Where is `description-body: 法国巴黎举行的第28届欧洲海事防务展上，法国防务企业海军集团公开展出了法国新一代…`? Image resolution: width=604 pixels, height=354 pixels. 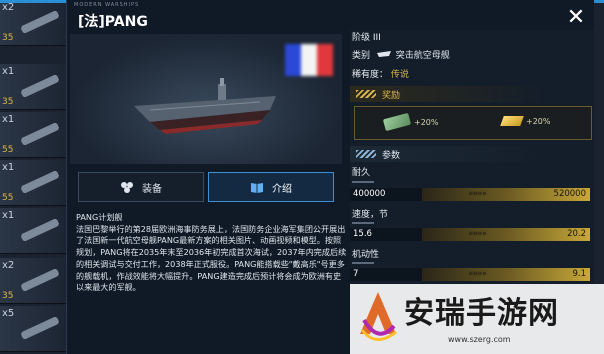 description-body: 法国巴黎举行的第28届欧洲海事防务展上，法国防务企业海军集团公开展出了法国新一代… is located at coordinates (211, 258).